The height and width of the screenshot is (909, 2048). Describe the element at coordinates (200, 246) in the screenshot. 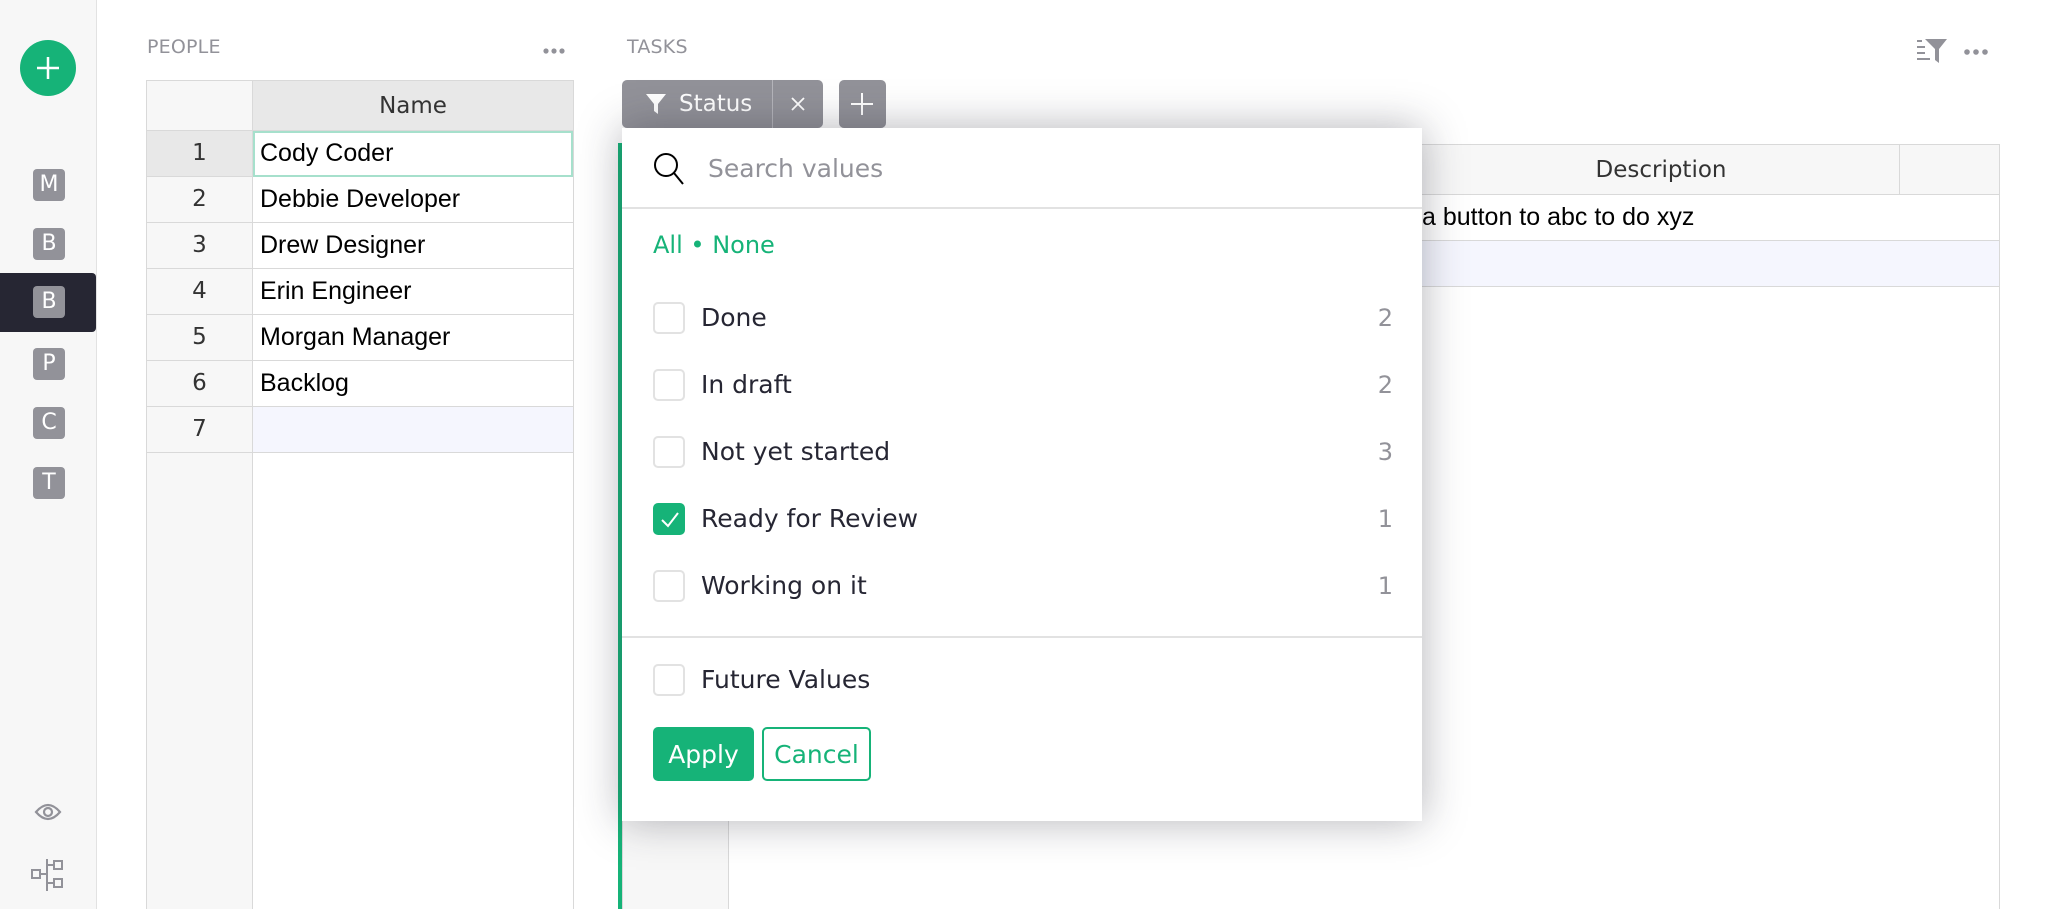

I see `row-number: 3` at that location.